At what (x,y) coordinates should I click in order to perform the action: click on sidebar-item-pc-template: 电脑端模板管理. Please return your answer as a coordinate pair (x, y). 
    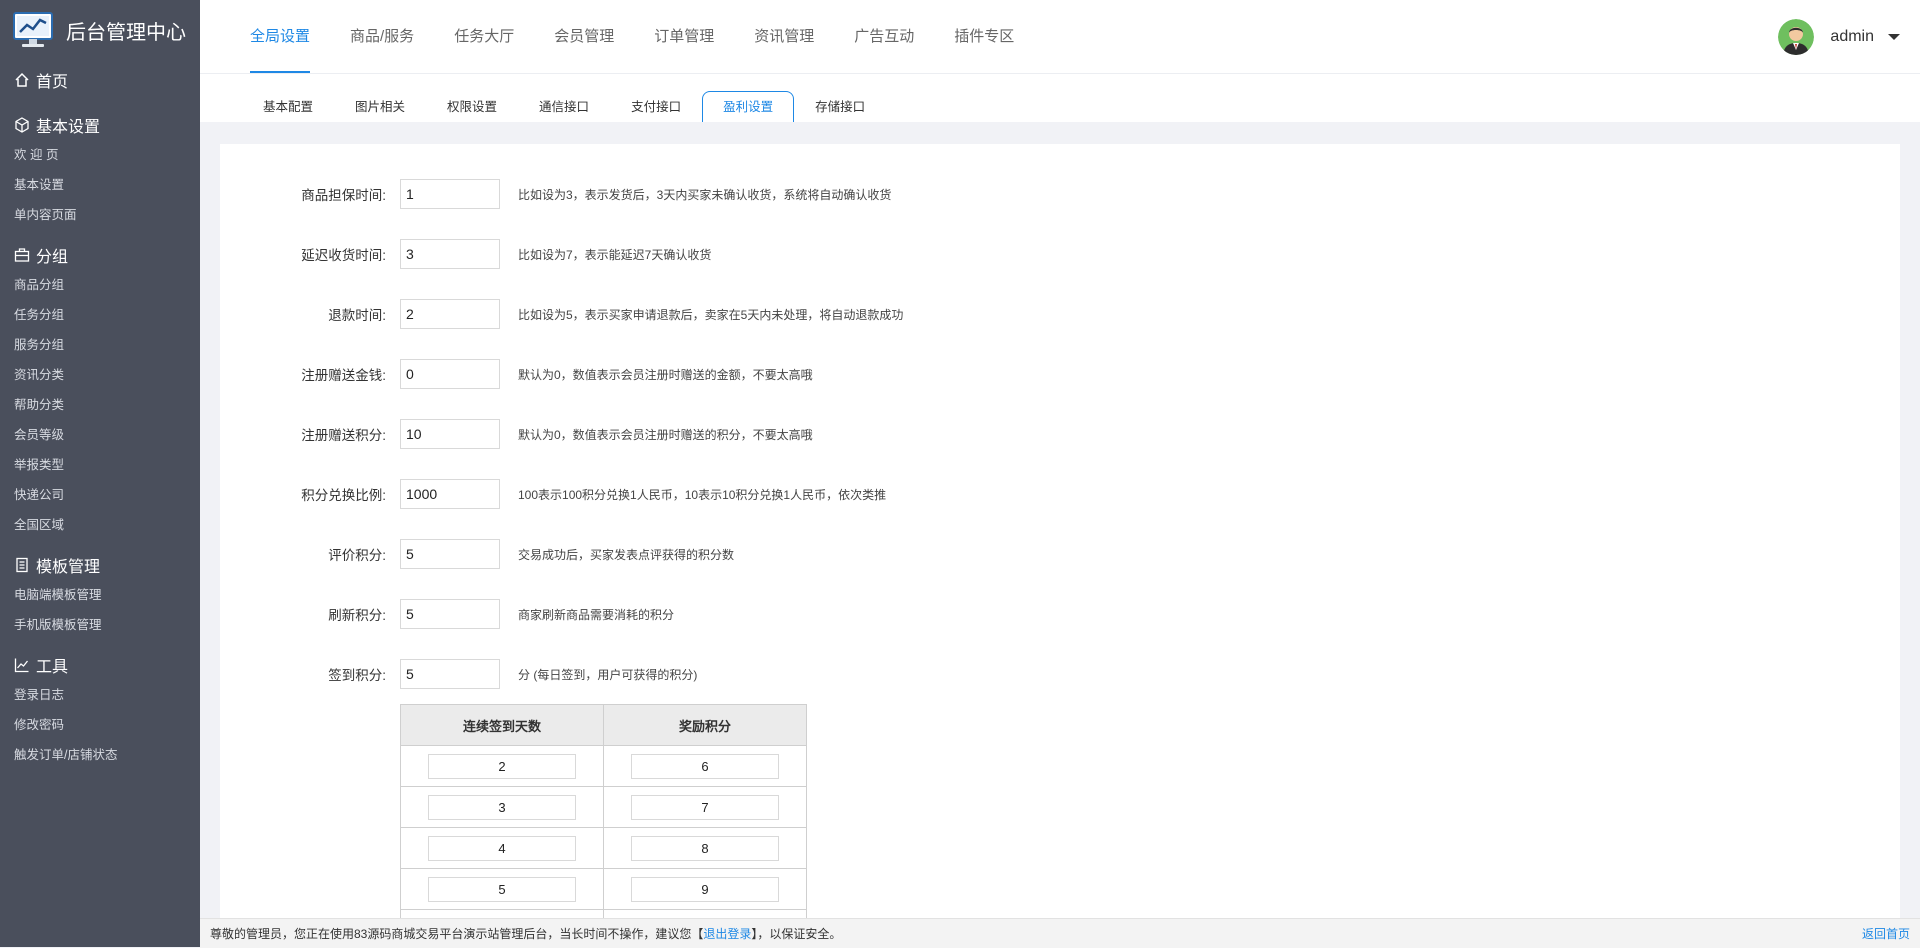
    Looking at the image, I should click on (107, 595).